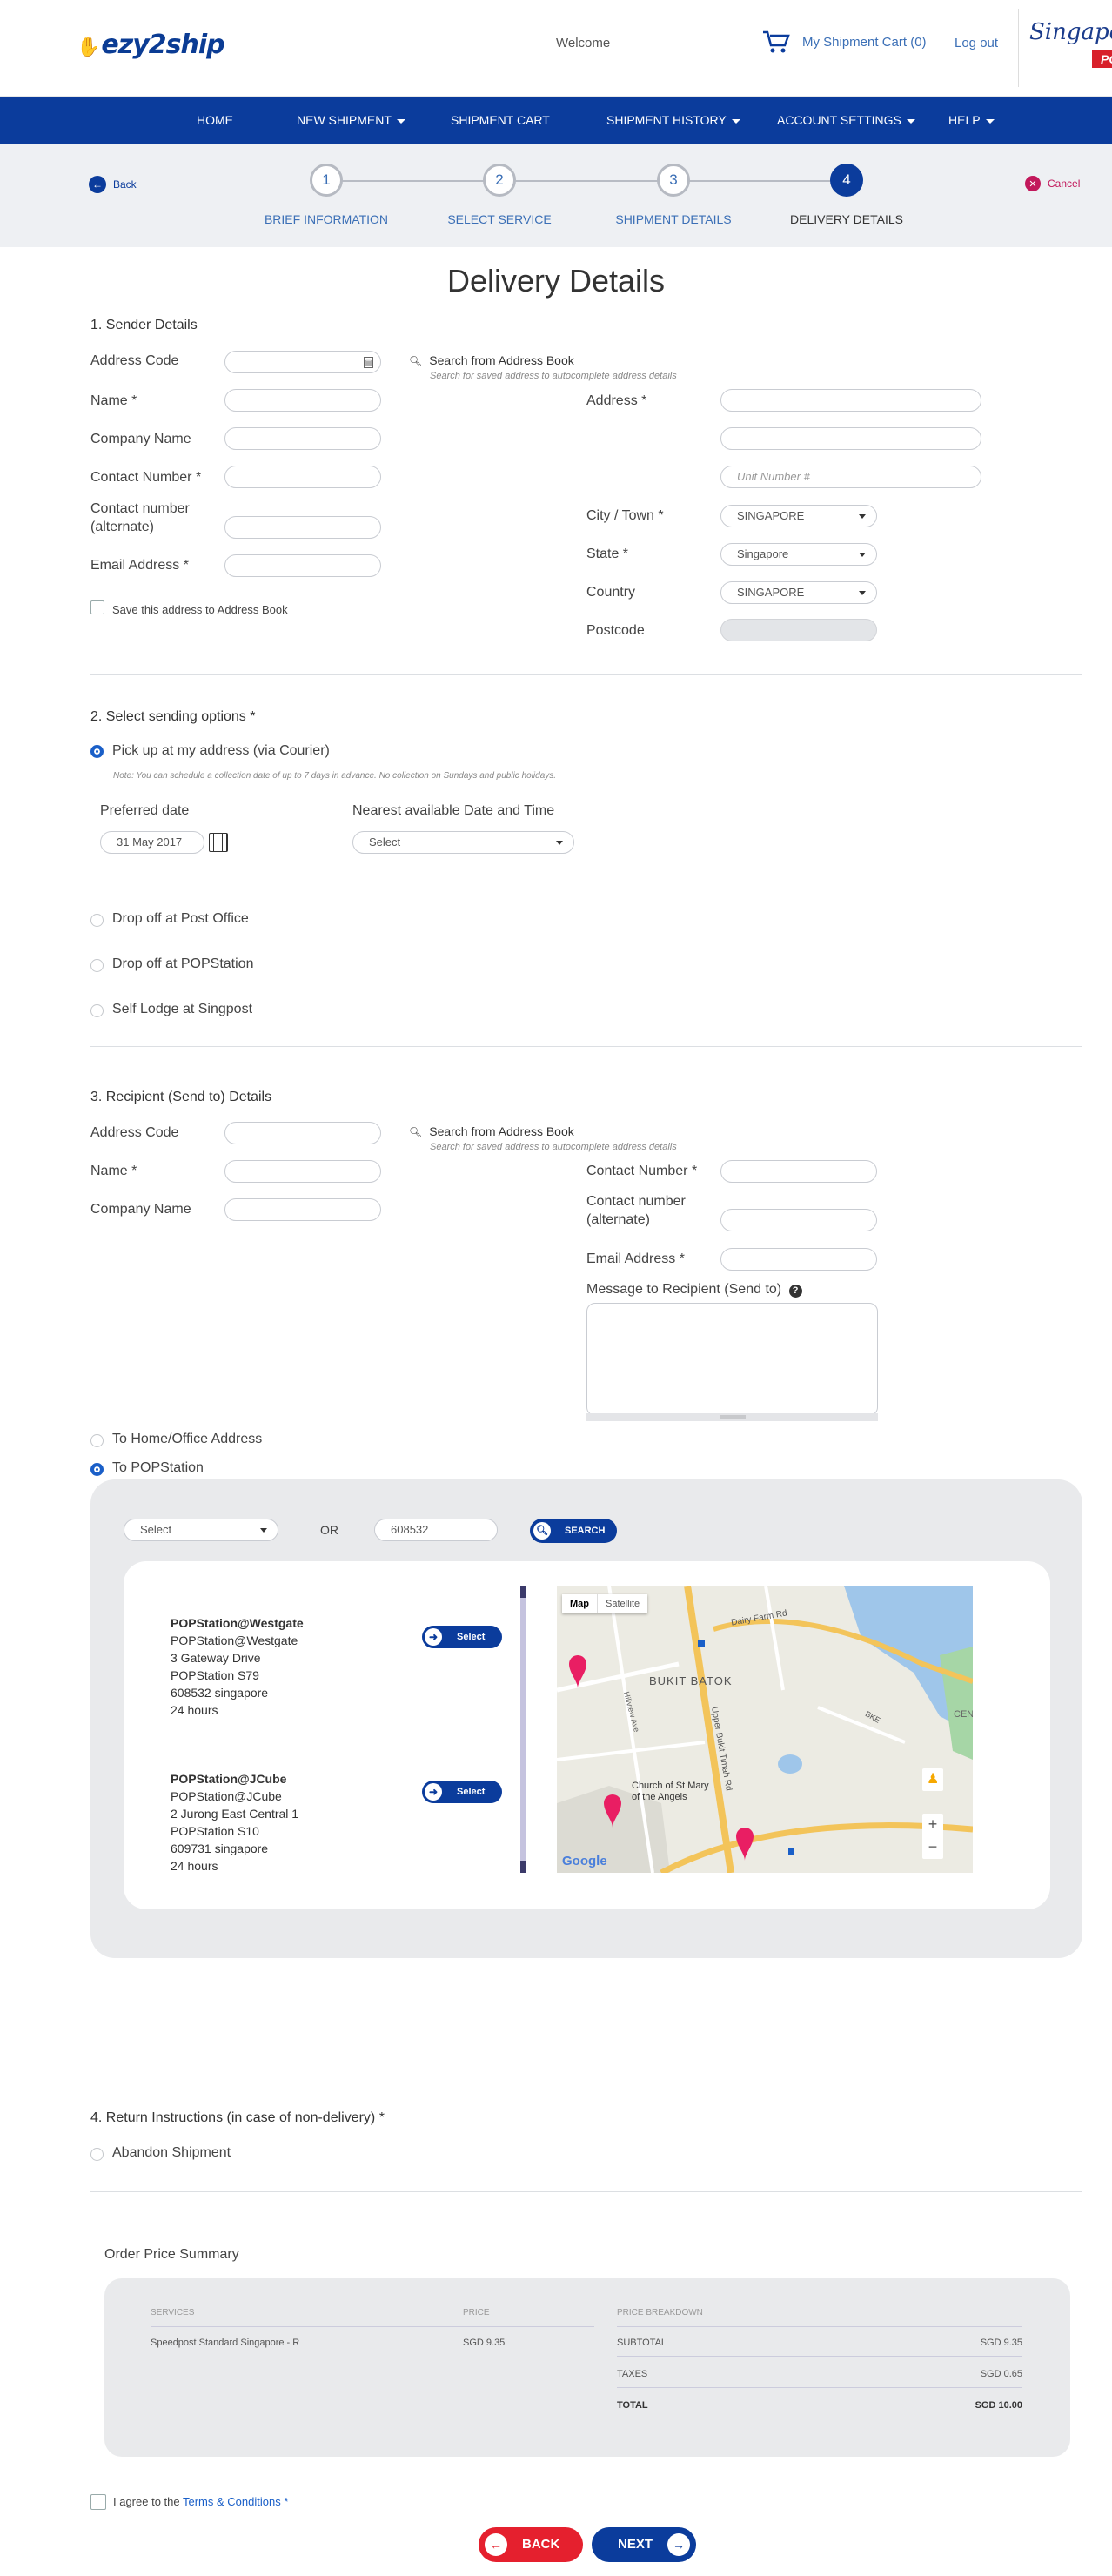 The height and width of the screenshot is (2576, 1112). Describe the element at coordinates (499, 219) in the screenshot. I see `step-2-label: SELECT SERVICE` at that location.